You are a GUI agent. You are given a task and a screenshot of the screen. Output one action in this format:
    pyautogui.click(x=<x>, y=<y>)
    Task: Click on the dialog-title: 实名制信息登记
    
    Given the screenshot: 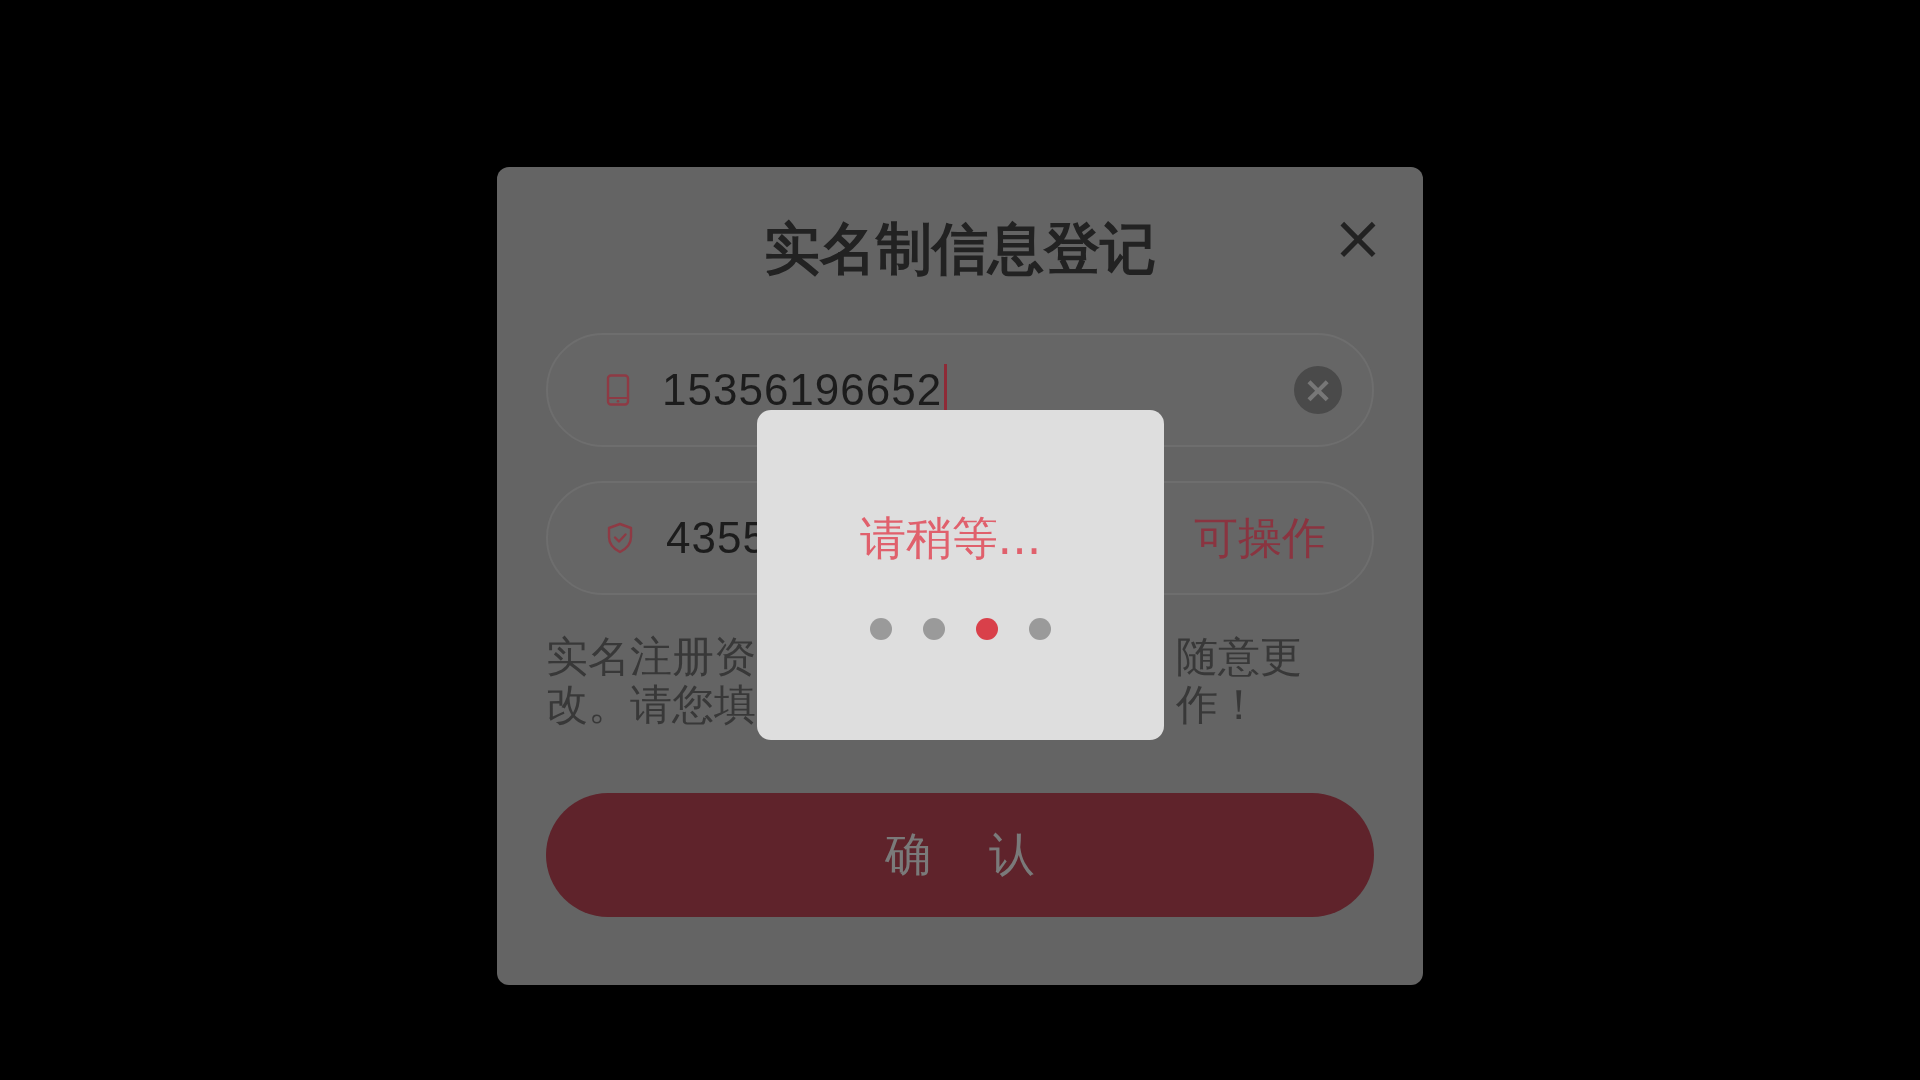 What is the action you would take?
    pyautogui.click(x=960, y=249)
    